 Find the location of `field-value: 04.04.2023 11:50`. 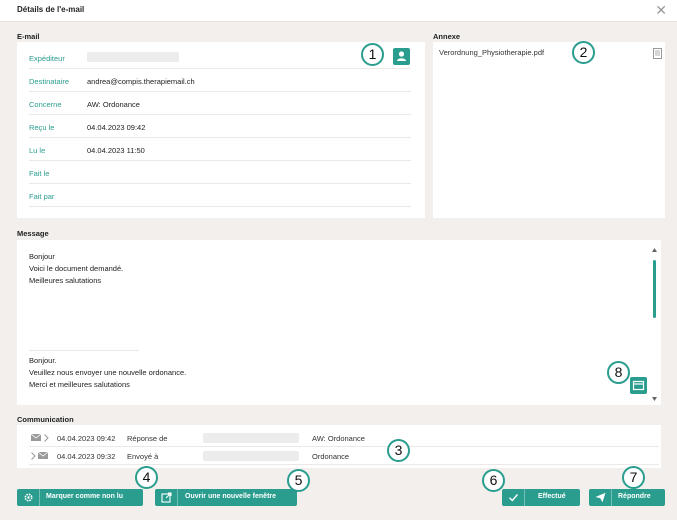

field-value: 04.04.2023 11:50 is located at coordinates (116, 150).